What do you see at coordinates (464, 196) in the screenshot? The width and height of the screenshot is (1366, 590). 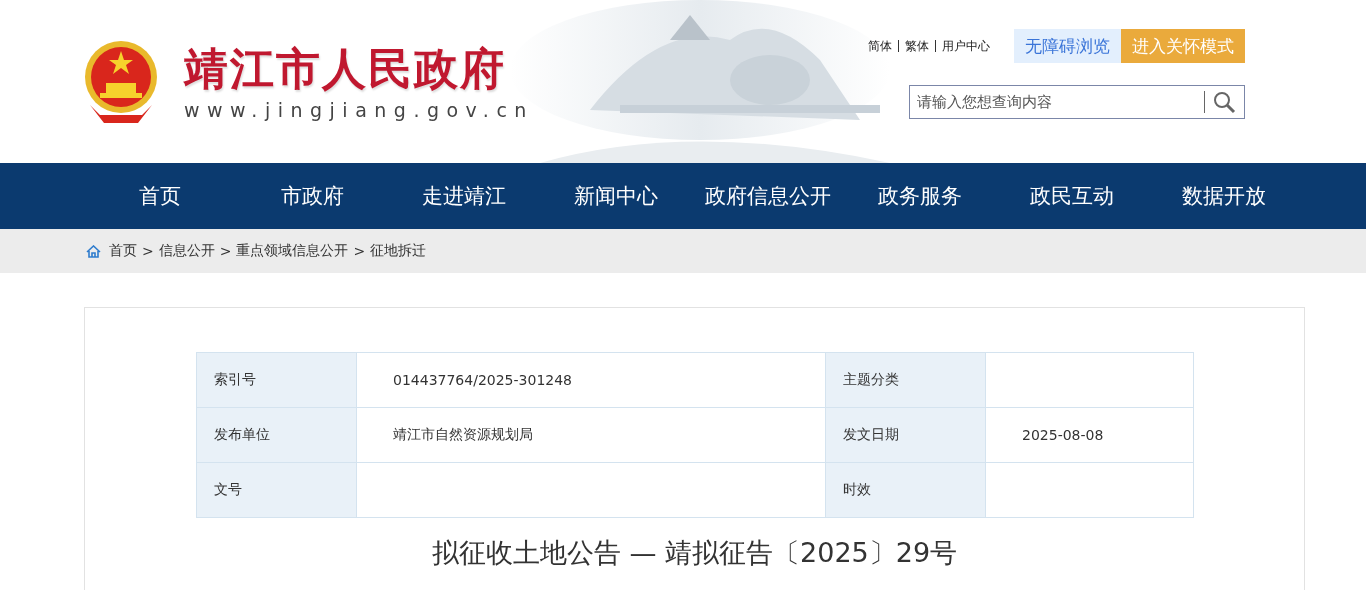 I see `nav-item: 走进靖江` at bounding box center [464, 196].